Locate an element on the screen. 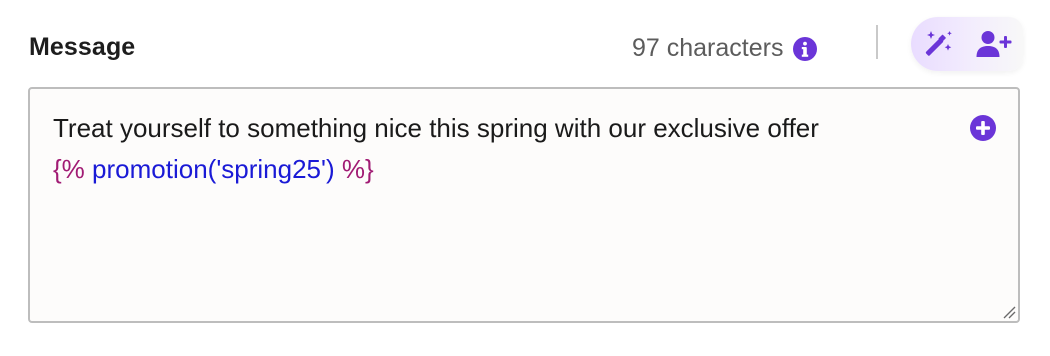  add-person-icon is located at coordinates (994, 44).